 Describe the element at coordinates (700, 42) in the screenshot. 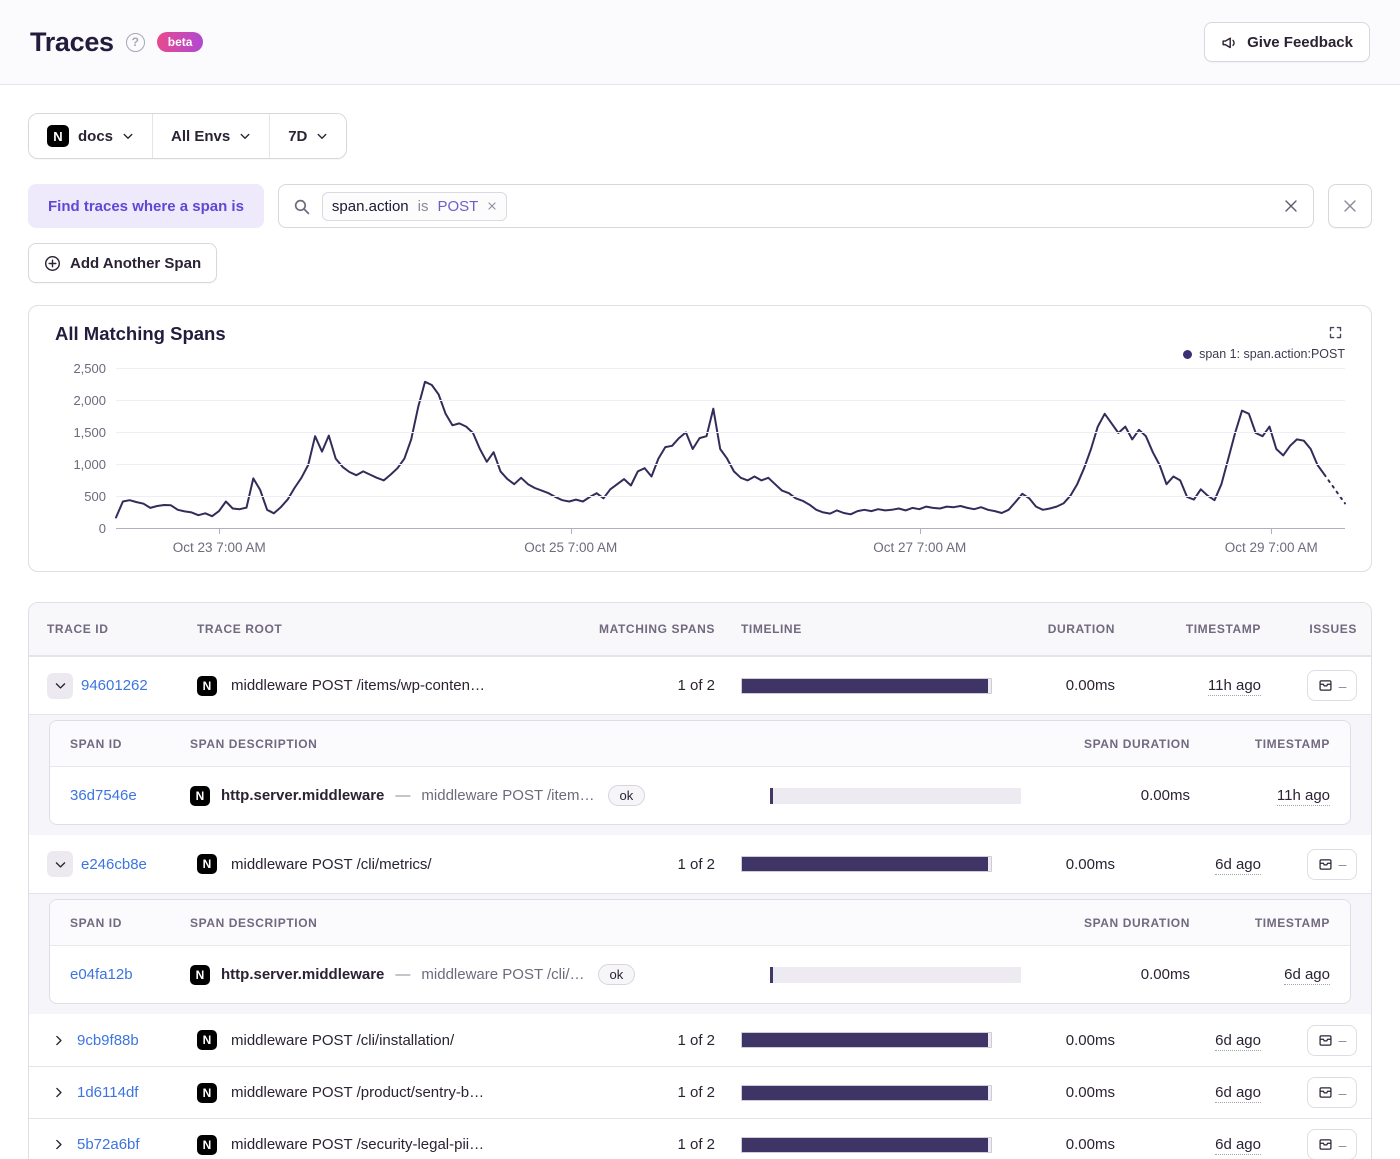

I see `page-header: Traces ? beta Give Feedback` at that location.